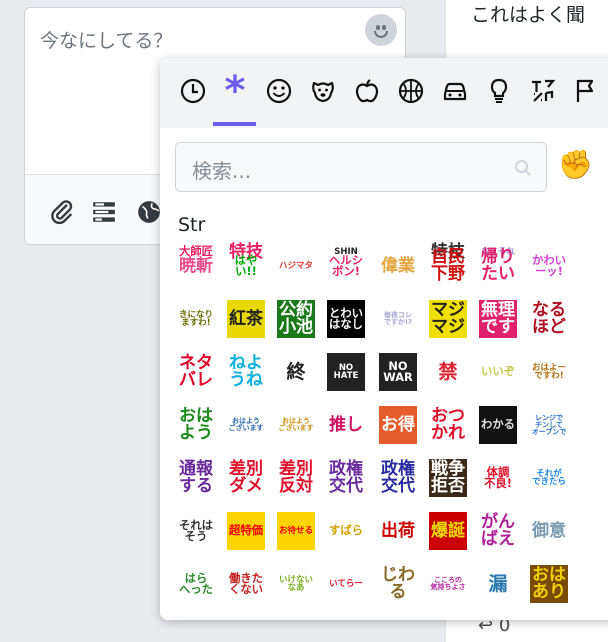  I want to click on custom-emoji: こころの 気持ちよさ, so click(448, 584).